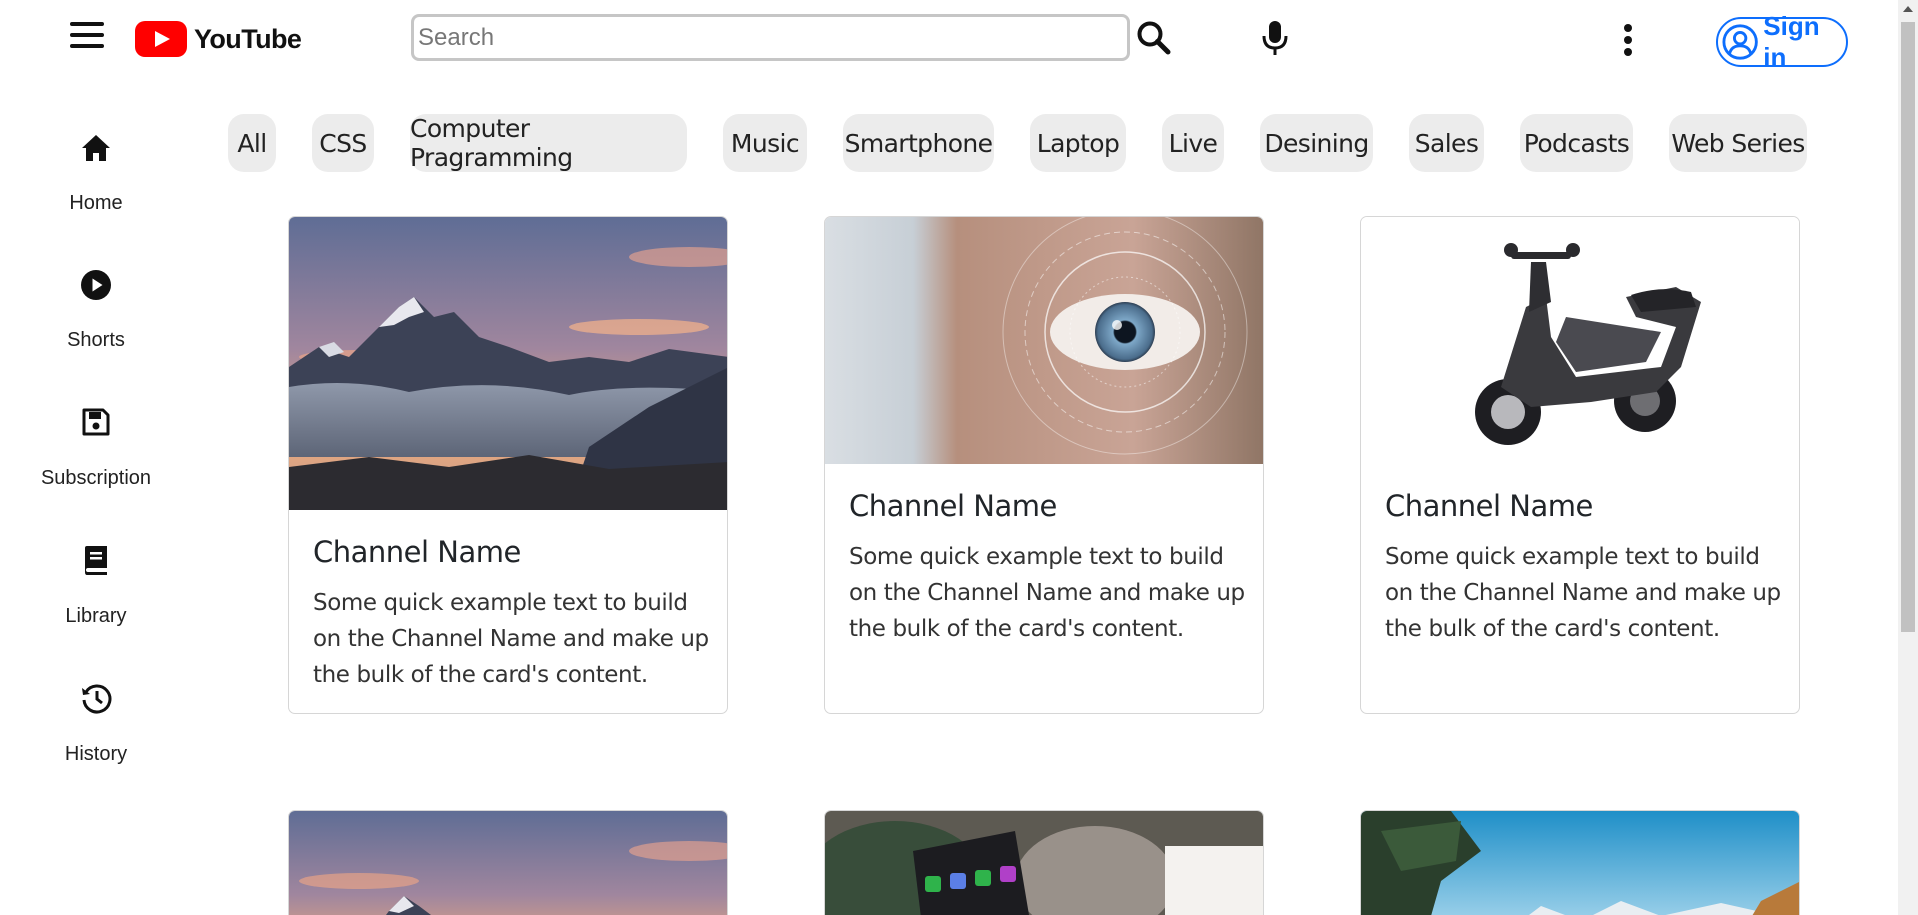 Image resolution: width=1918 pixels, height=915 pixels. I want to click on logo-text: YouTube, so click(248, 38).